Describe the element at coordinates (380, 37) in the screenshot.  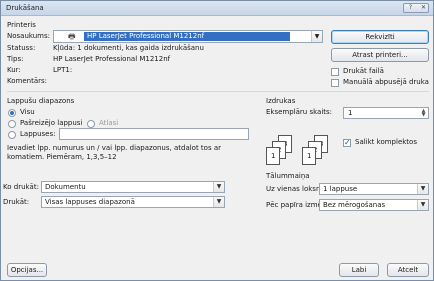
I see `properties-button: Rekvizīti` at that location.